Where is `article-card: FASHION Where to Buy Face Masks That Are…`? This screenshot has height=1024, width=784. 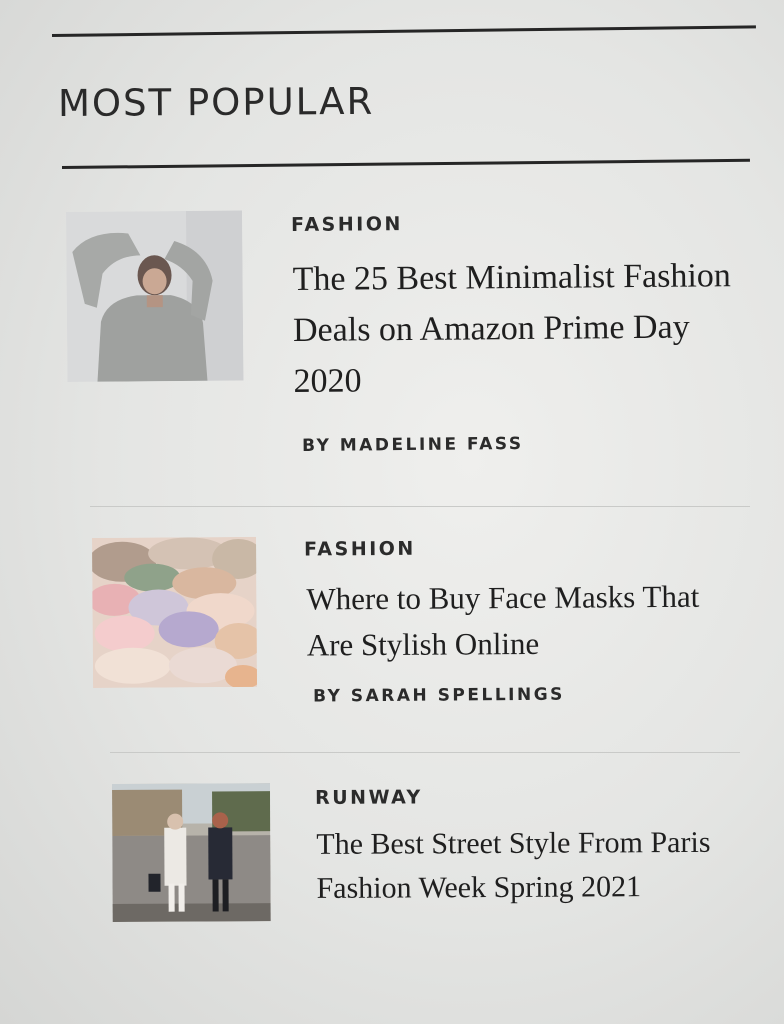 article-card: FASHION Where to Buy Face Masks That Are… is located at coordinates (412, 626).